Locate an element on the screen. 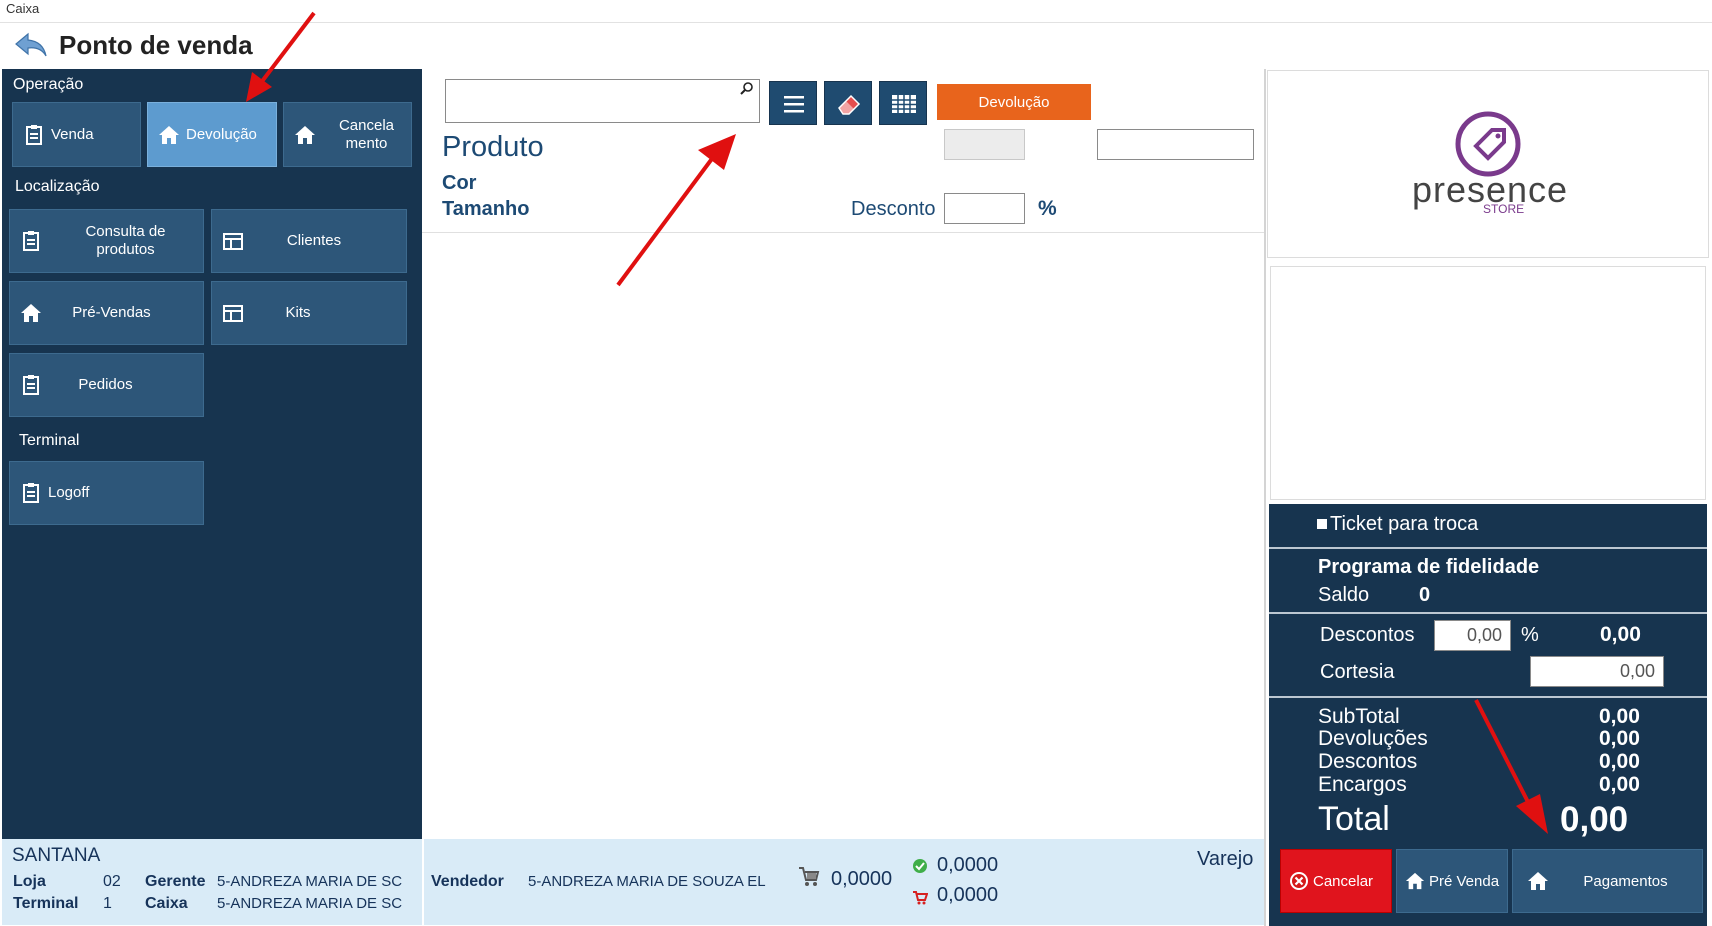 The width and height of the screenshot is (1712, 926). subtotal-value: 0,00 is located at coordinates (1619, 716).